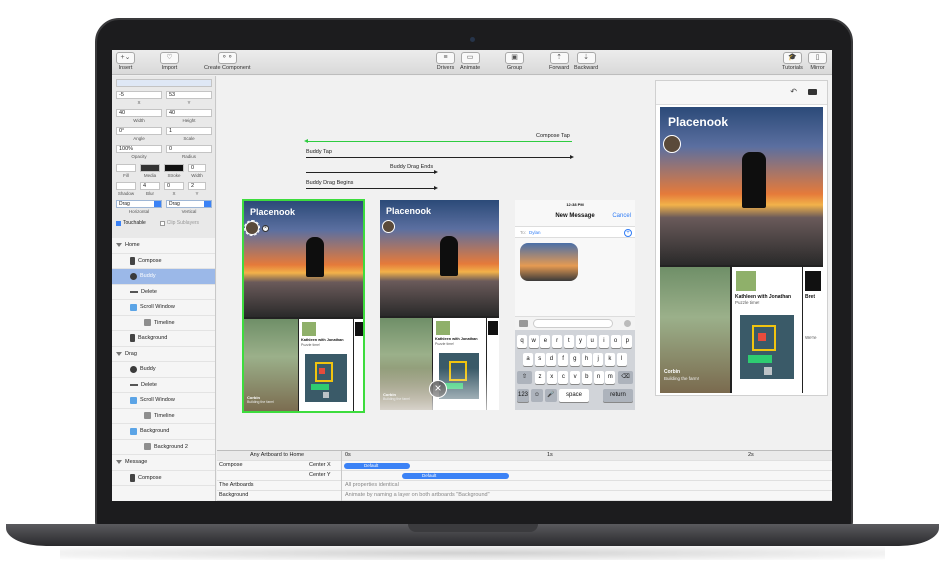  I want to click on keyboard-key: i, so click(603, 341).